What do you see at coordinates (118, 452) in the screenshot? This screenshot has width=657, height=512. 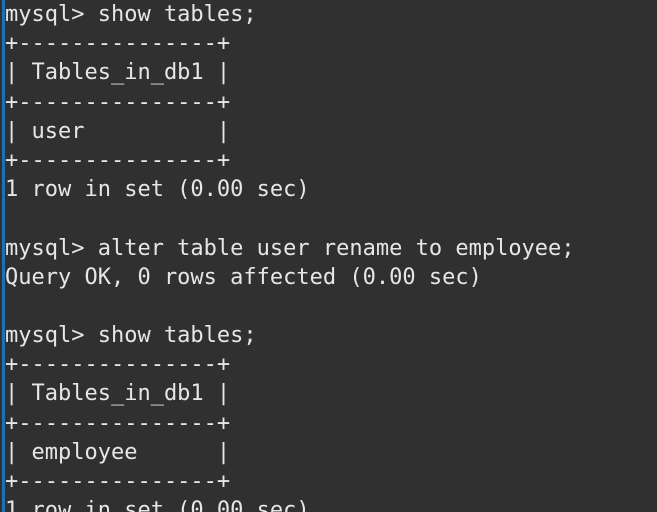 I see `terminal-line: | employee |` at bounding box center [118, 452].